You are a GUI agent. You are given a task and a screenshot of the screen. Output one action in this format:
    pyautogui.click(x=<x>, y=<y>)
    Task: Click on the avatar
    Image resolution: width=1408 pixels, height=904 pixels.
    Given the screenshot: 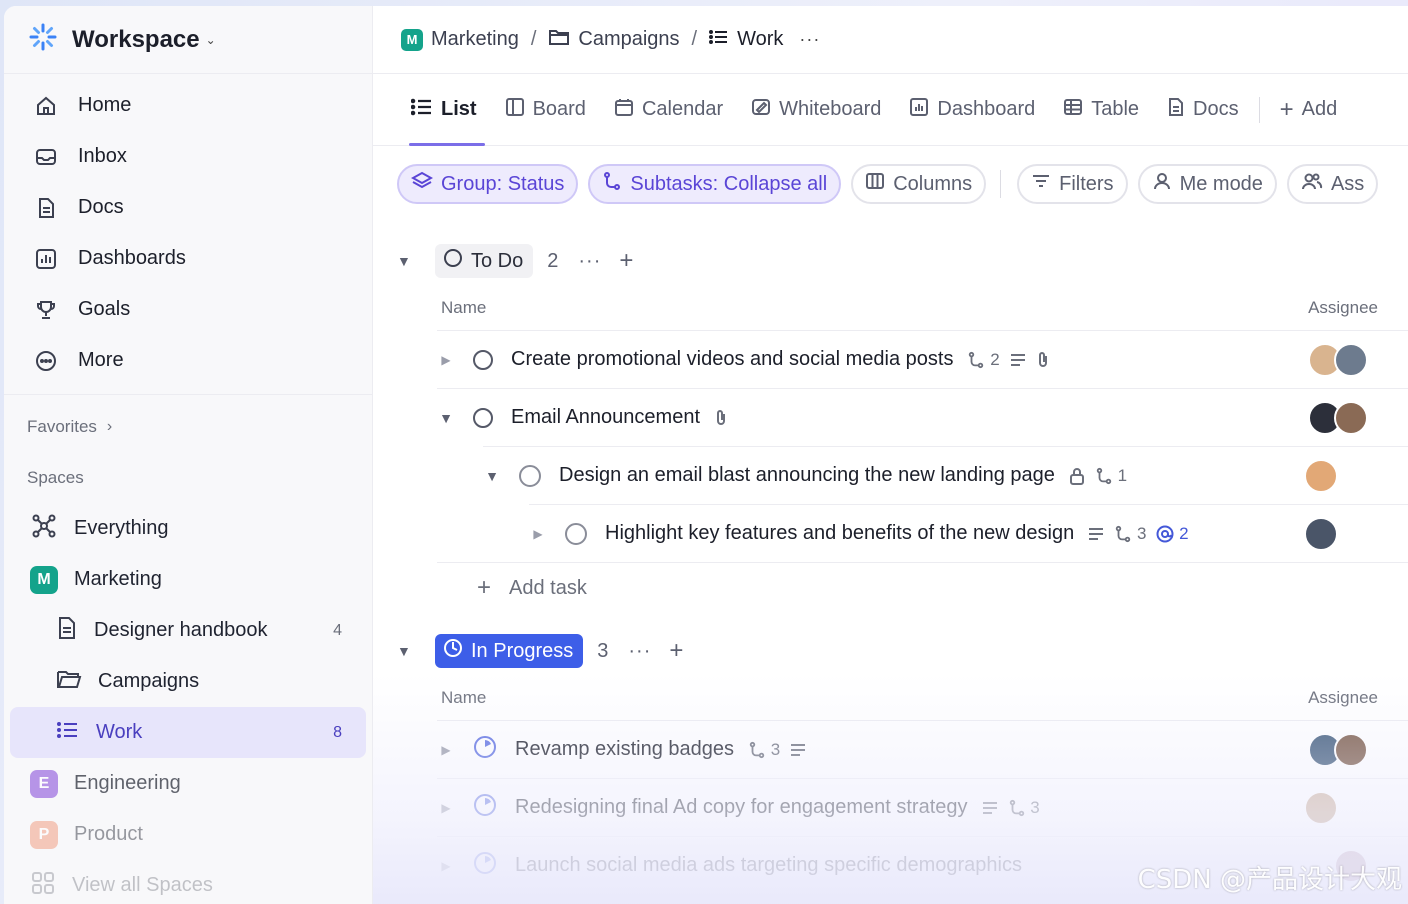 What is the action you would take?
    pyautogui.click(x=1351, y=359)
    